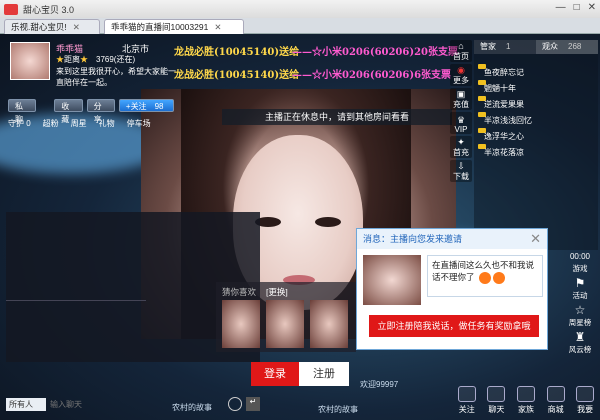  What do you see at coordinates (567, 47) in the screenshot?
I see `tab-audience: 观众 268` at bounding box center [567, 47].